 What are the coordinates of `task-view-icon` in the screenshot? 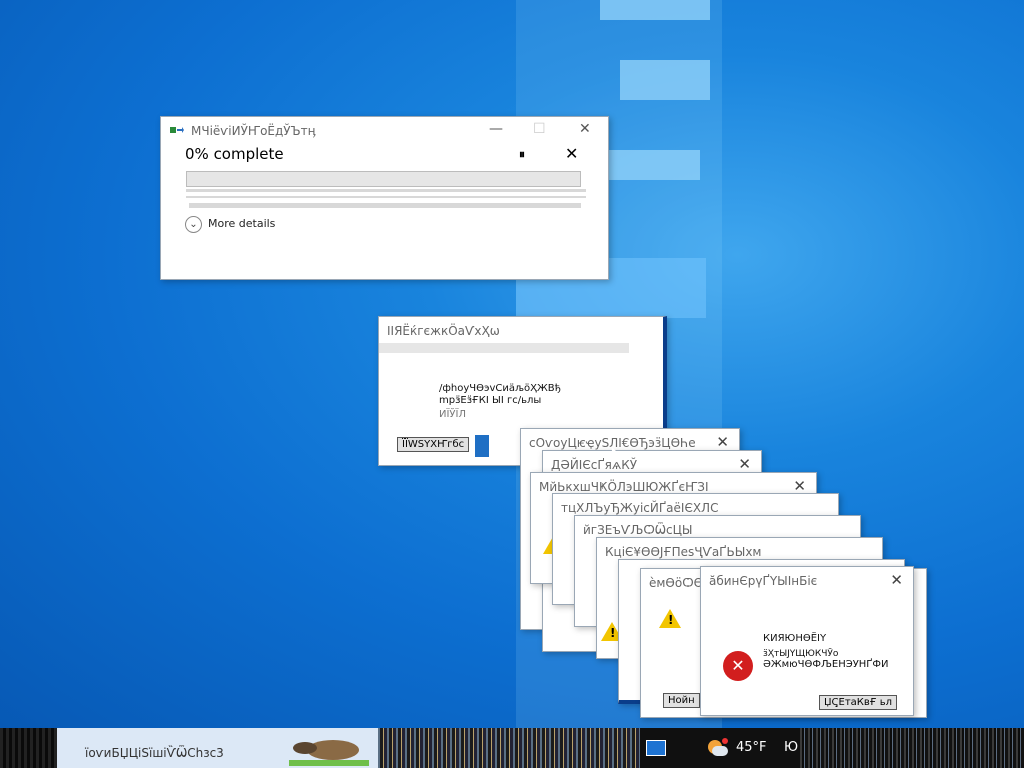 It's located at (656, 748).